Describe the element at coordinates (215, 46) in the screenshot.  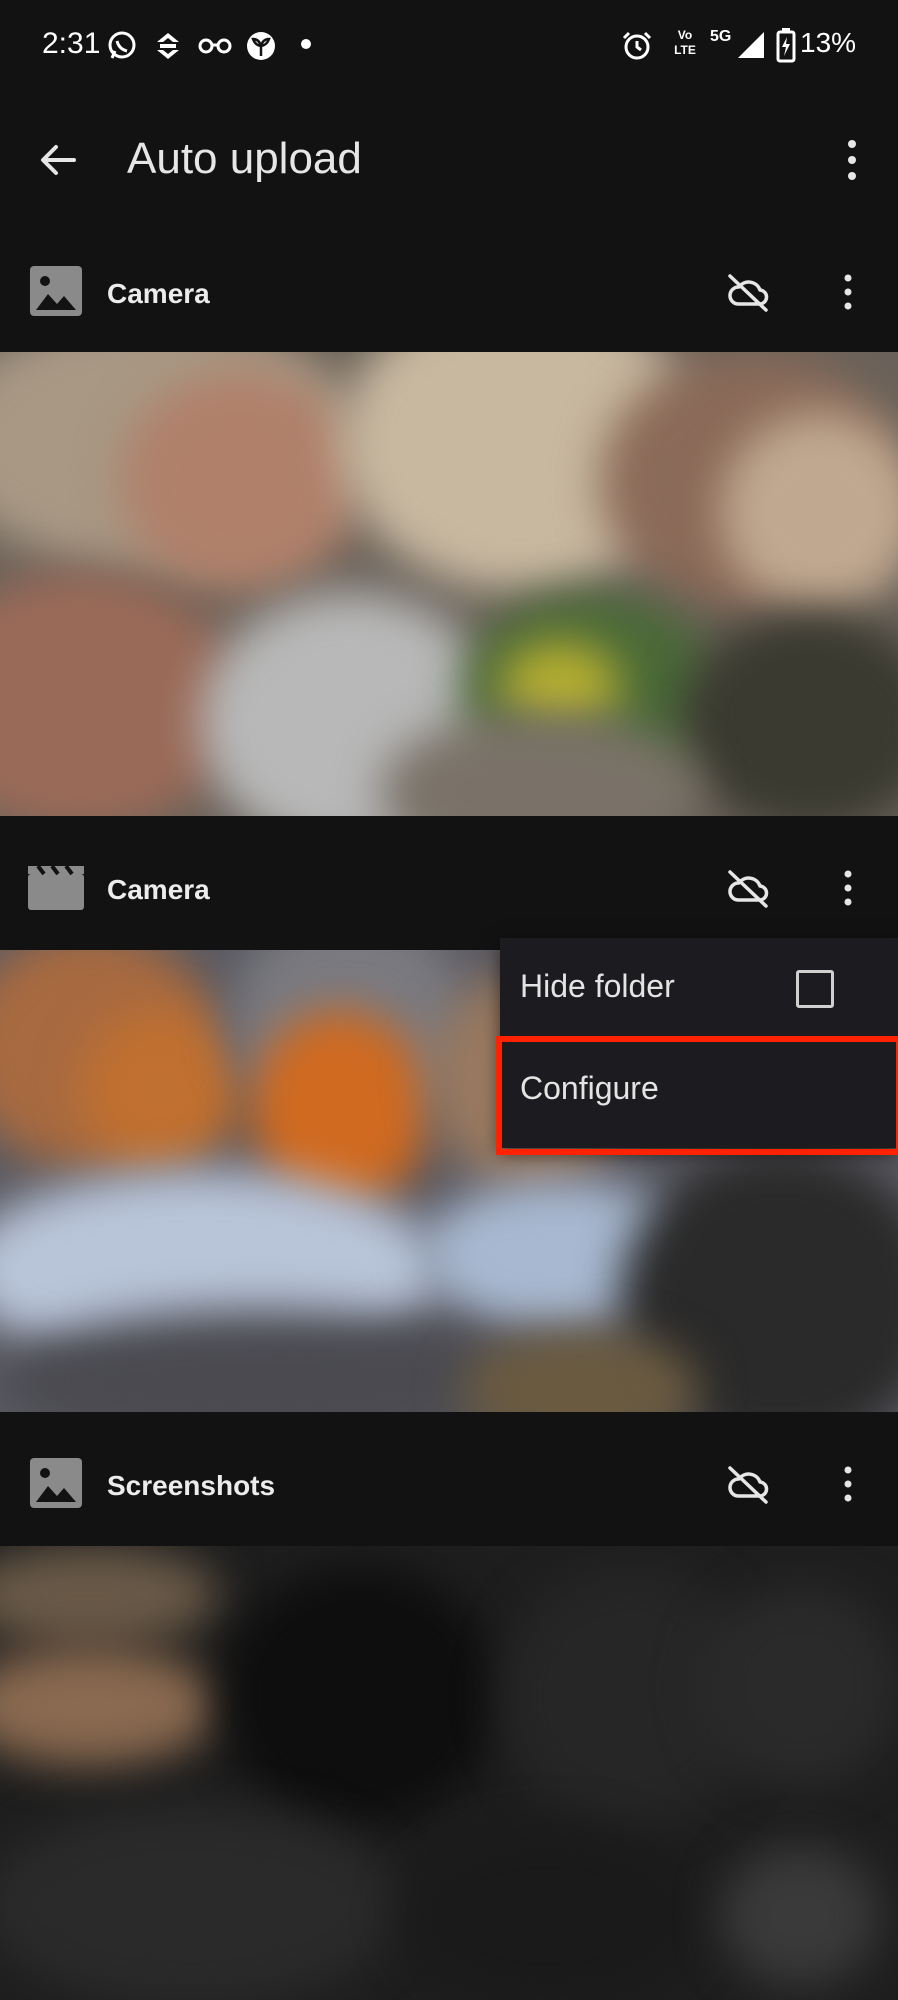
I see `incognito-icon` at that location.